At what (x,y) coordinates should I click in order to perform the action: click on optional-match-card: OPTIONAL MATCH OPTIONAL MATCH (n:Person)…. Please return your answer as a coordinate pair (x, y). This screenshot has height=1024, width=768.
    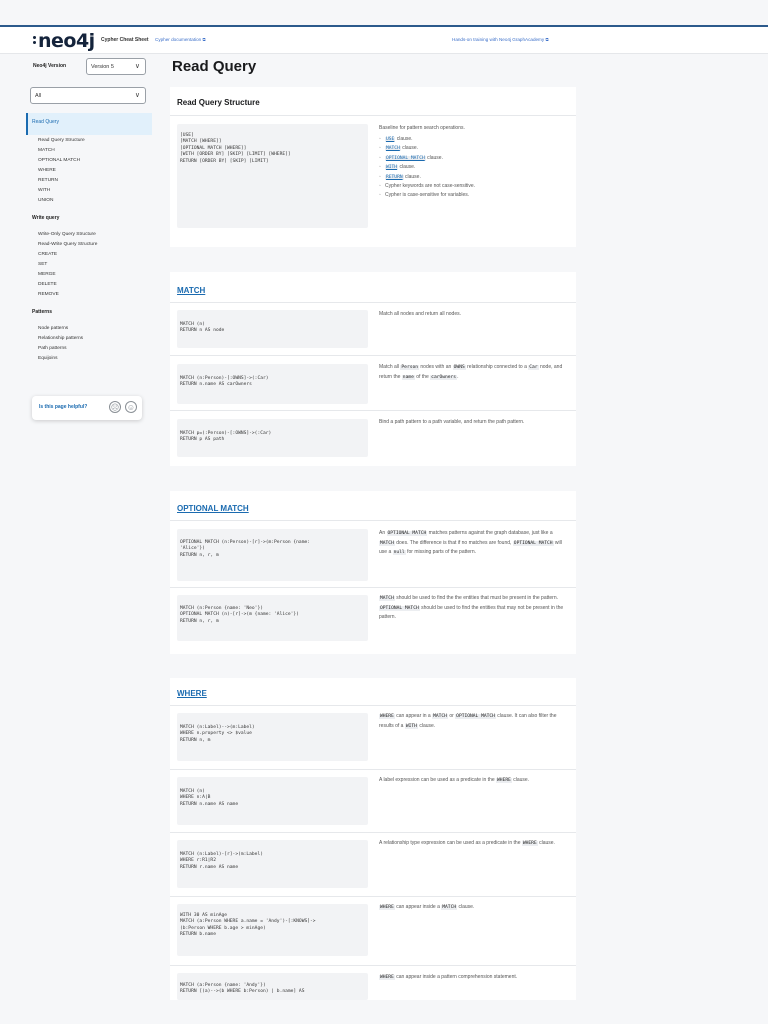
    Looking at the image, I should click on (373, 572).